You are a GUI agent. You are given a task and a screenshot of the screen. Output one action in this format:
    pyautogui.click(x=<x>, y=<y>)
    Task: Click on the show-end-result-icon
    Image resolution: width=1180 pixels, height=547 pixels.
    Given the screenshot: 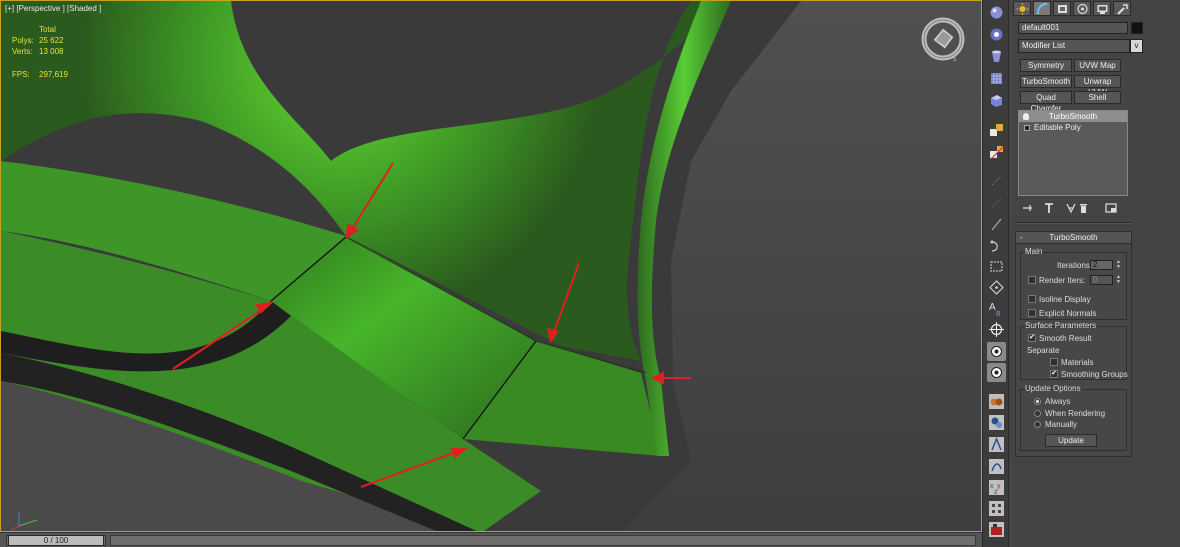 What is the action you would take?
    pyautogui.click(x=1049, y=208)
    